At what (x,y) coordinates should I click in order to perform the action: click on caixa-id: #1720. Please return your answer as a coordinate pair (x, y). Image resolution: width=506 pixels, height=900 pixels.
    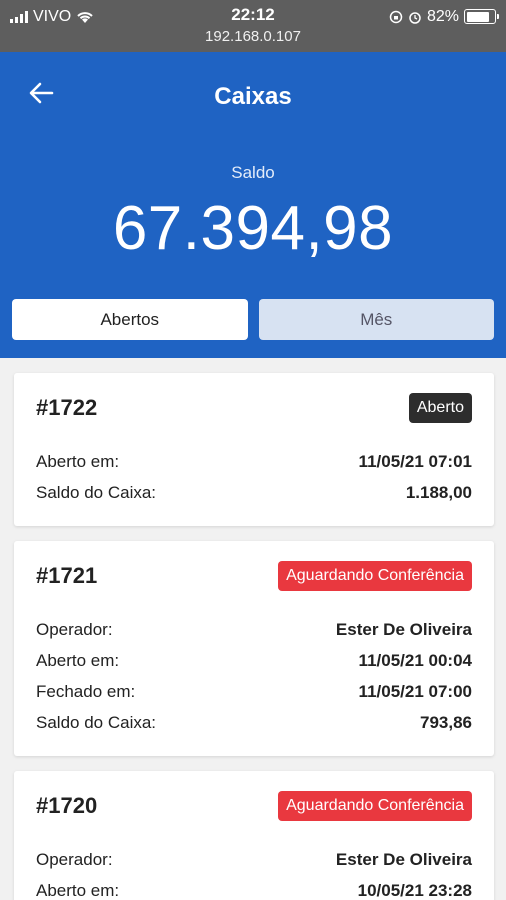
    Looking at the image, I should click on (67, 805).